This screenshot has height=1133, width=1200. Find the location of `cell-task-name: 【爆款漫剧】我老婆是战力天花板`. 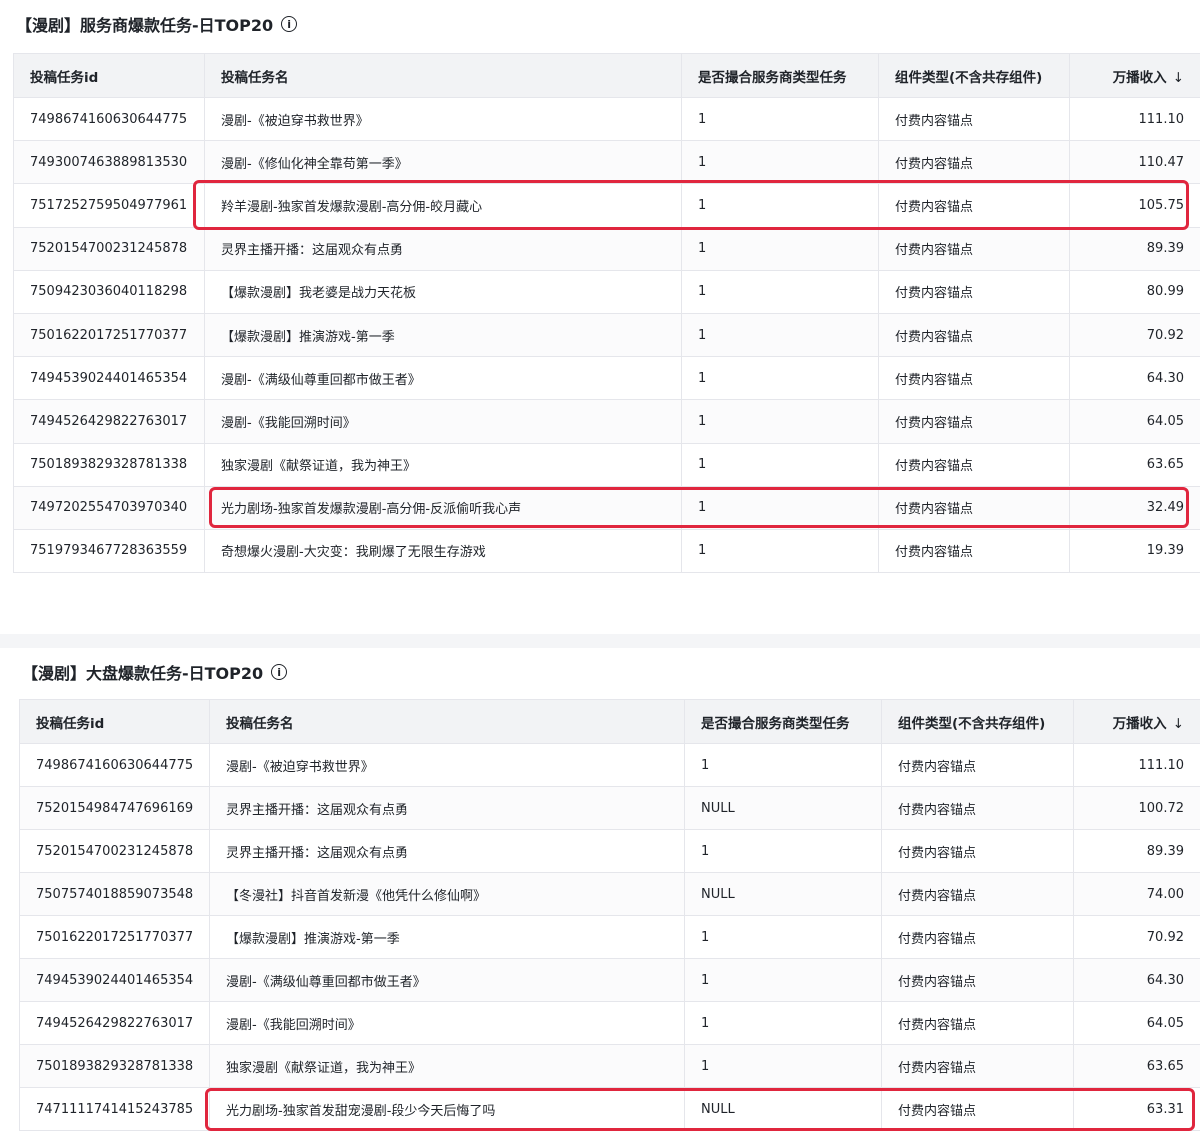

cell-task-name: 【爆款漫剧】我老婆是战力天花板 is located at coordinates (443, 291).